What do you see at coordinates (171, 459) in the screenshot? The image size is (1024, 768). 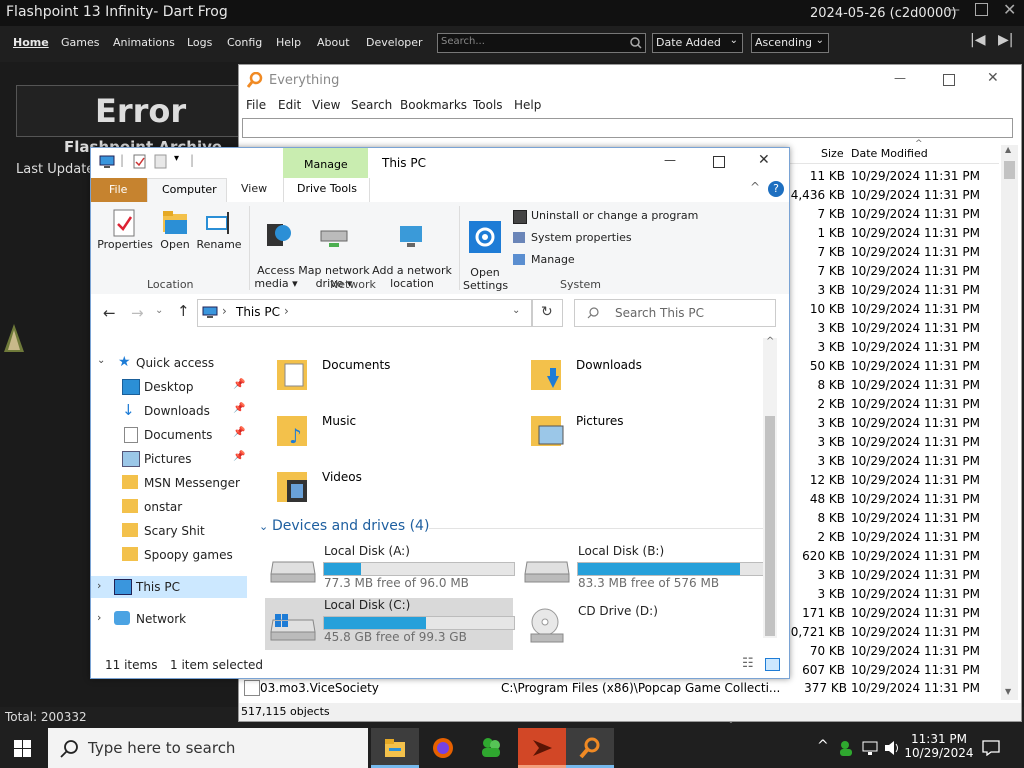 I see `sidebar-item-pictures: Pictures 📌` at bounding box center [171, 459].